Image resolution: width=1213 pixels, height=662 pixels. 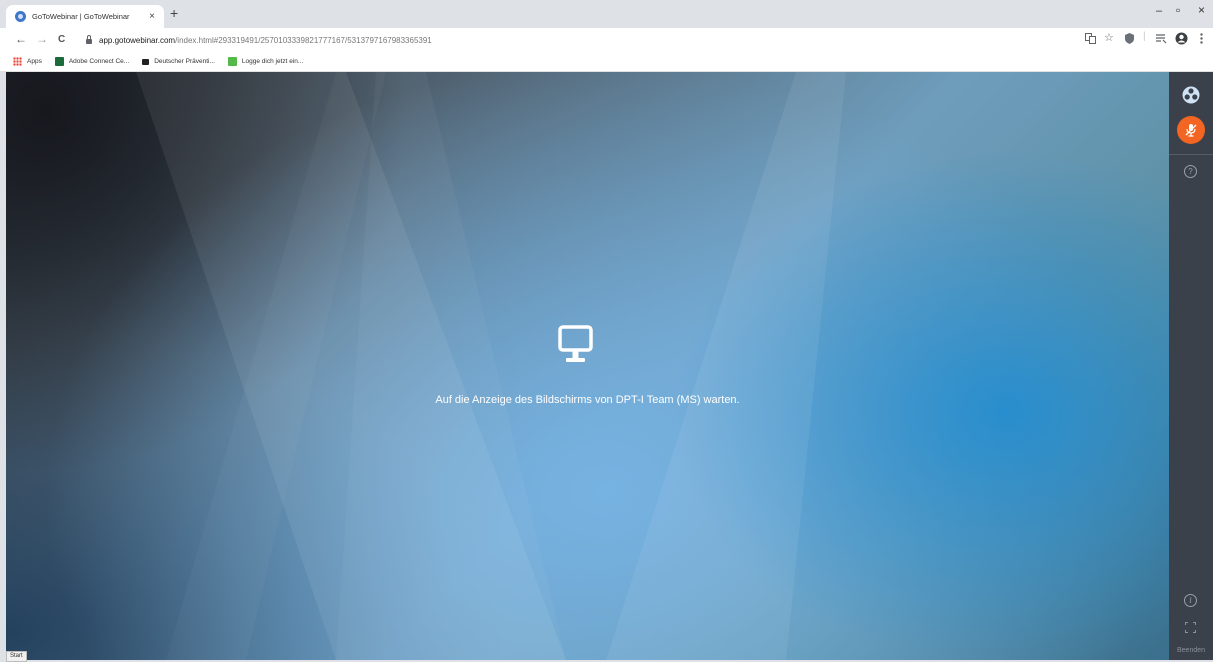 I want to click on browser-tab-strip: GoToWebinar | GoToWebinar × + – ▫ ×, so click(x=606, y=14).